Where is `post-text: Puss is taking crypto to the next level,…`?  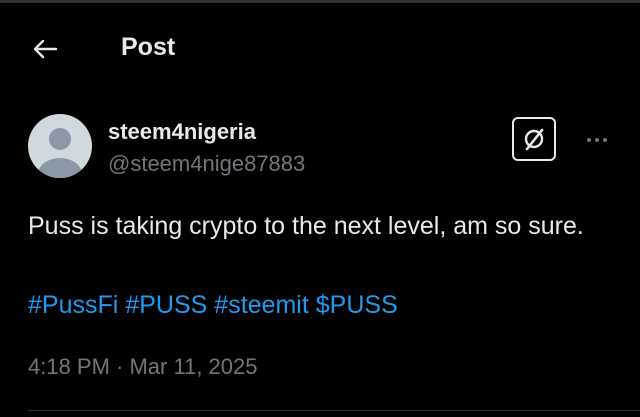
post-text: Puss is taking crypto to the next level,… is located at coordinates (306, 226).